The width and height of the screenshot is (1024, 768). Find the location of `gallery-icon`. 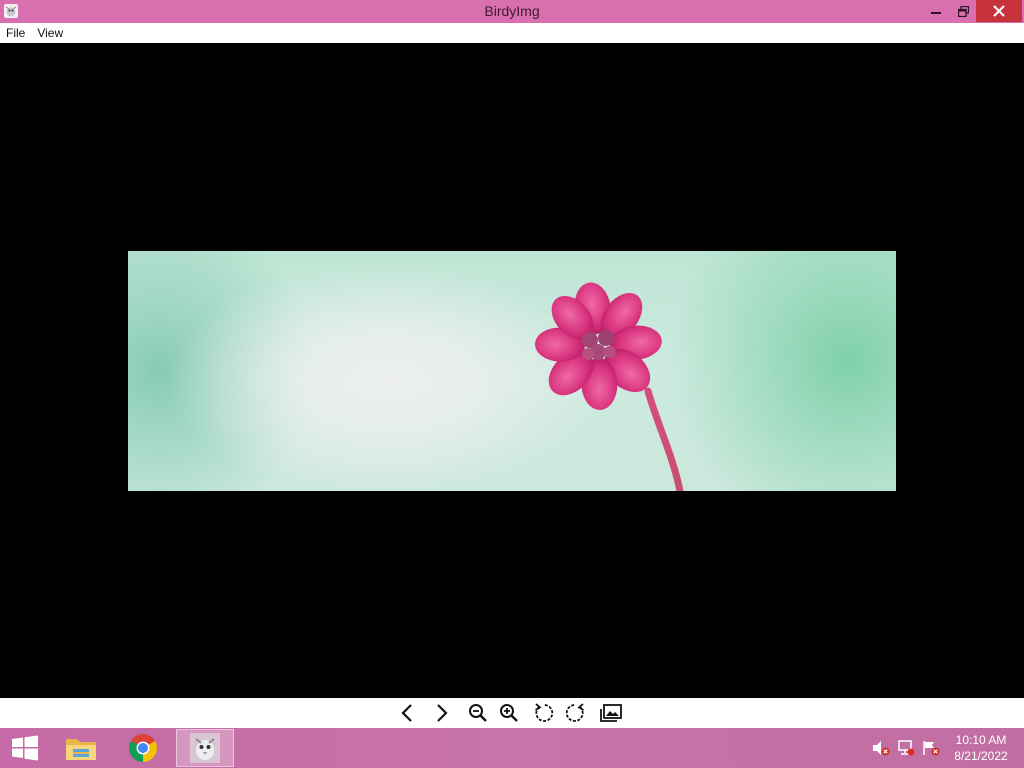

gallery-icon is located at coordinates (611, 713).